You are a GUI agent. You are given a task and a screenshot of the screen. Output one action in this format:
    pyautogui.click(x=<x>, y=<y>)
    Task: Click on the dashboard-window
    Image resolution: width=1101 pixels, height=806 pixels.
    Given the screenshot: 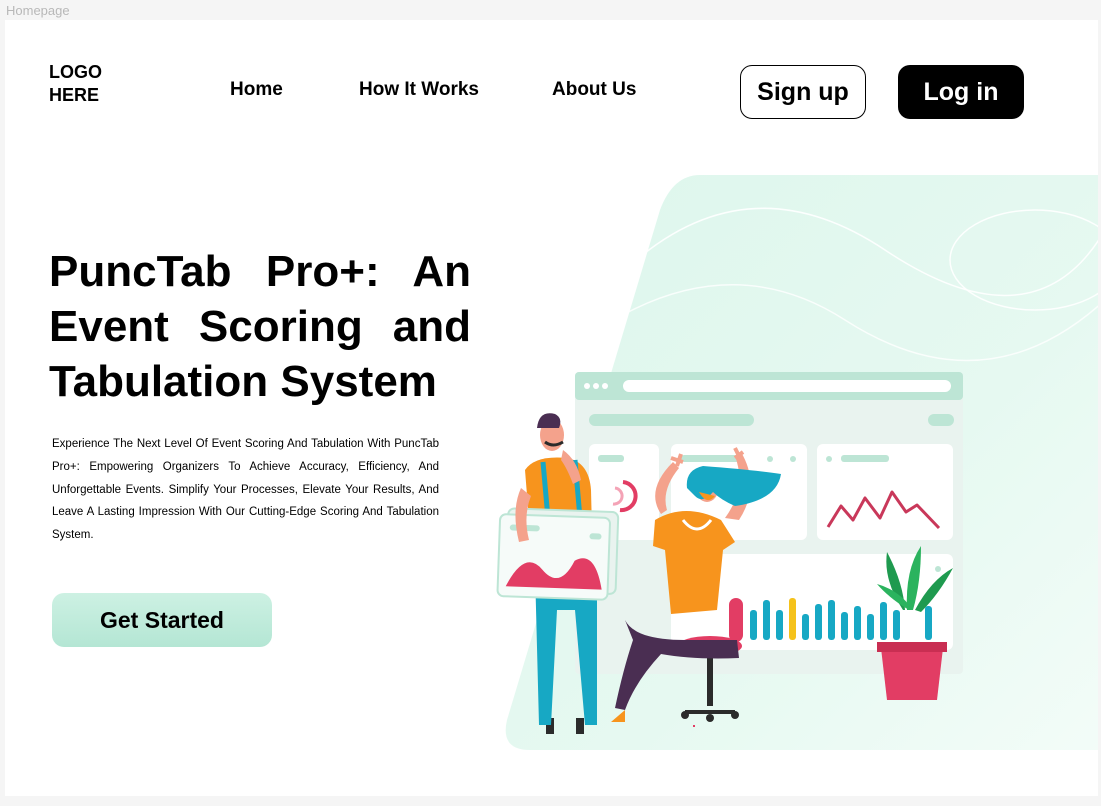 What is the action you would take?
    pyautogui.click(x=769, y=523)
    